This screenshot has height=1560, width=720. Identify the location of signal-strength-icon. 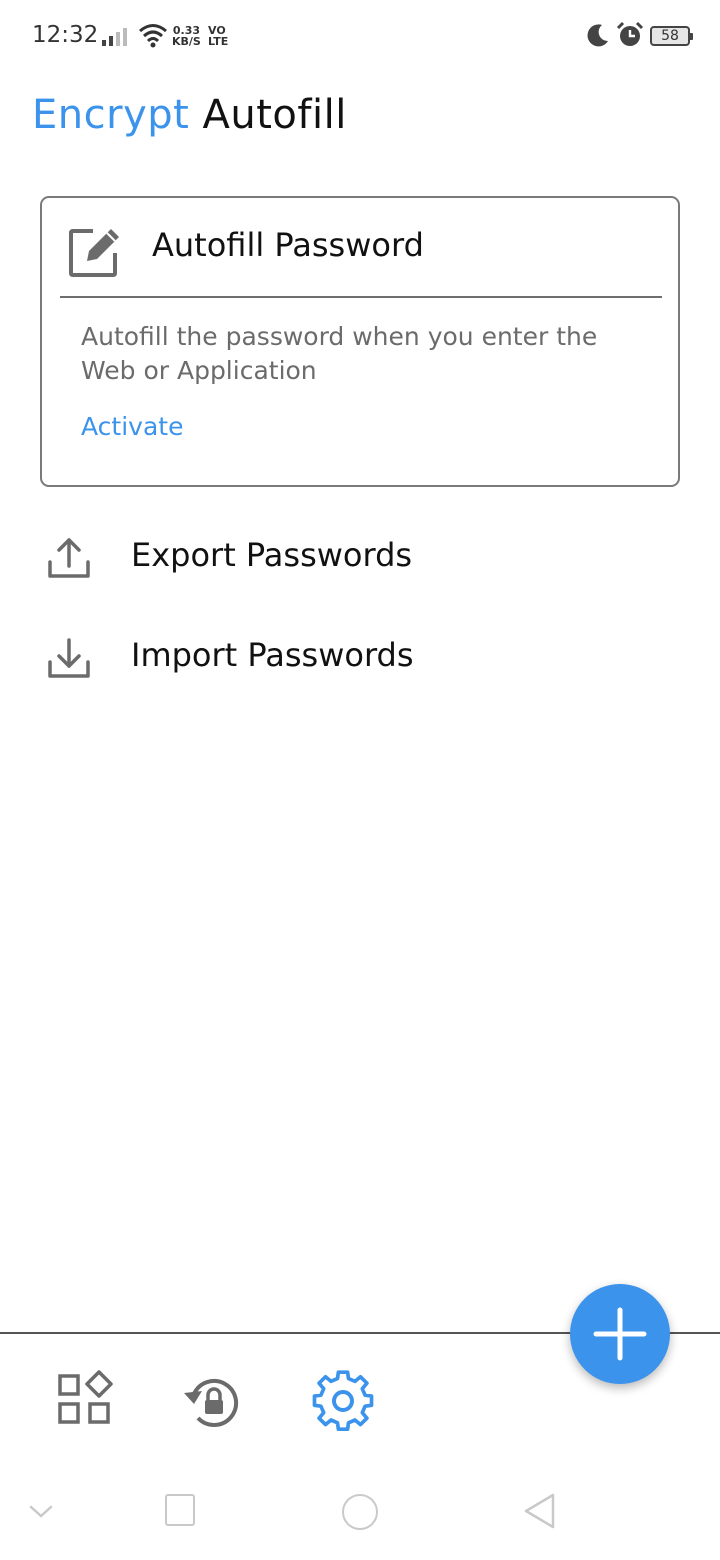
(114, 37).